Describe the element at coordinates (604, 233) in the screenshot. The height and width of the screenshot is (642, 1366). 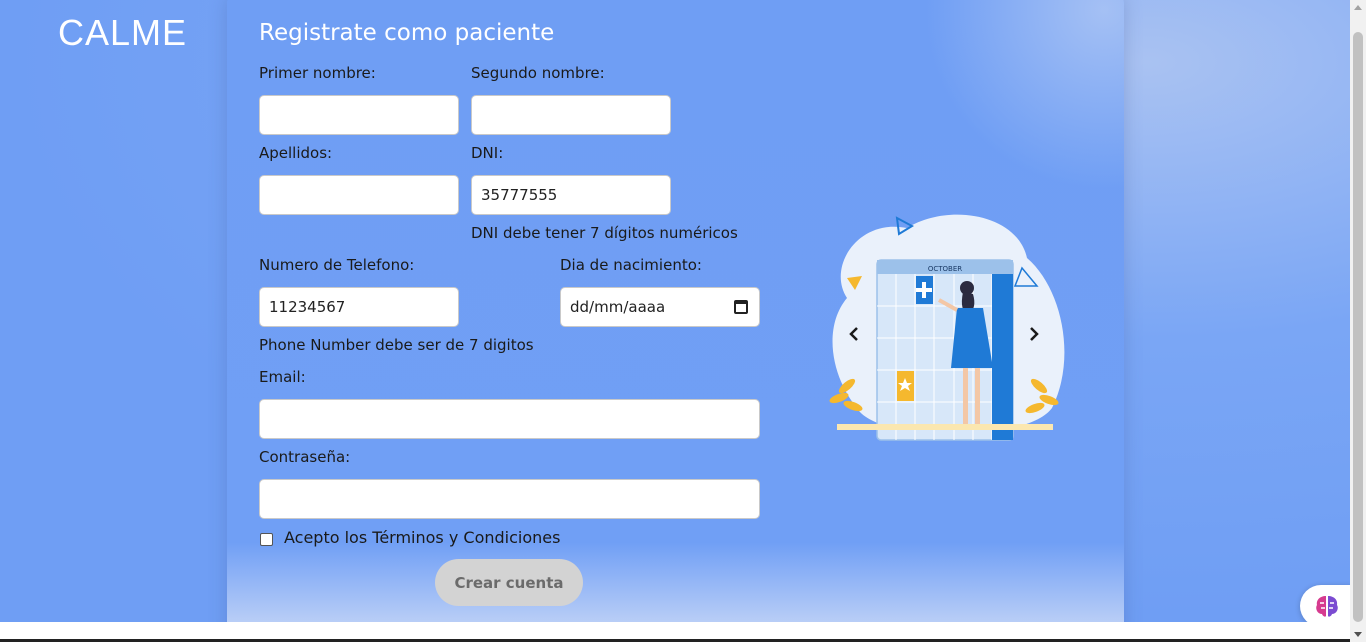
I see `dni-error-text: DNI debe tener 7 dígitos numéricos` at that location.